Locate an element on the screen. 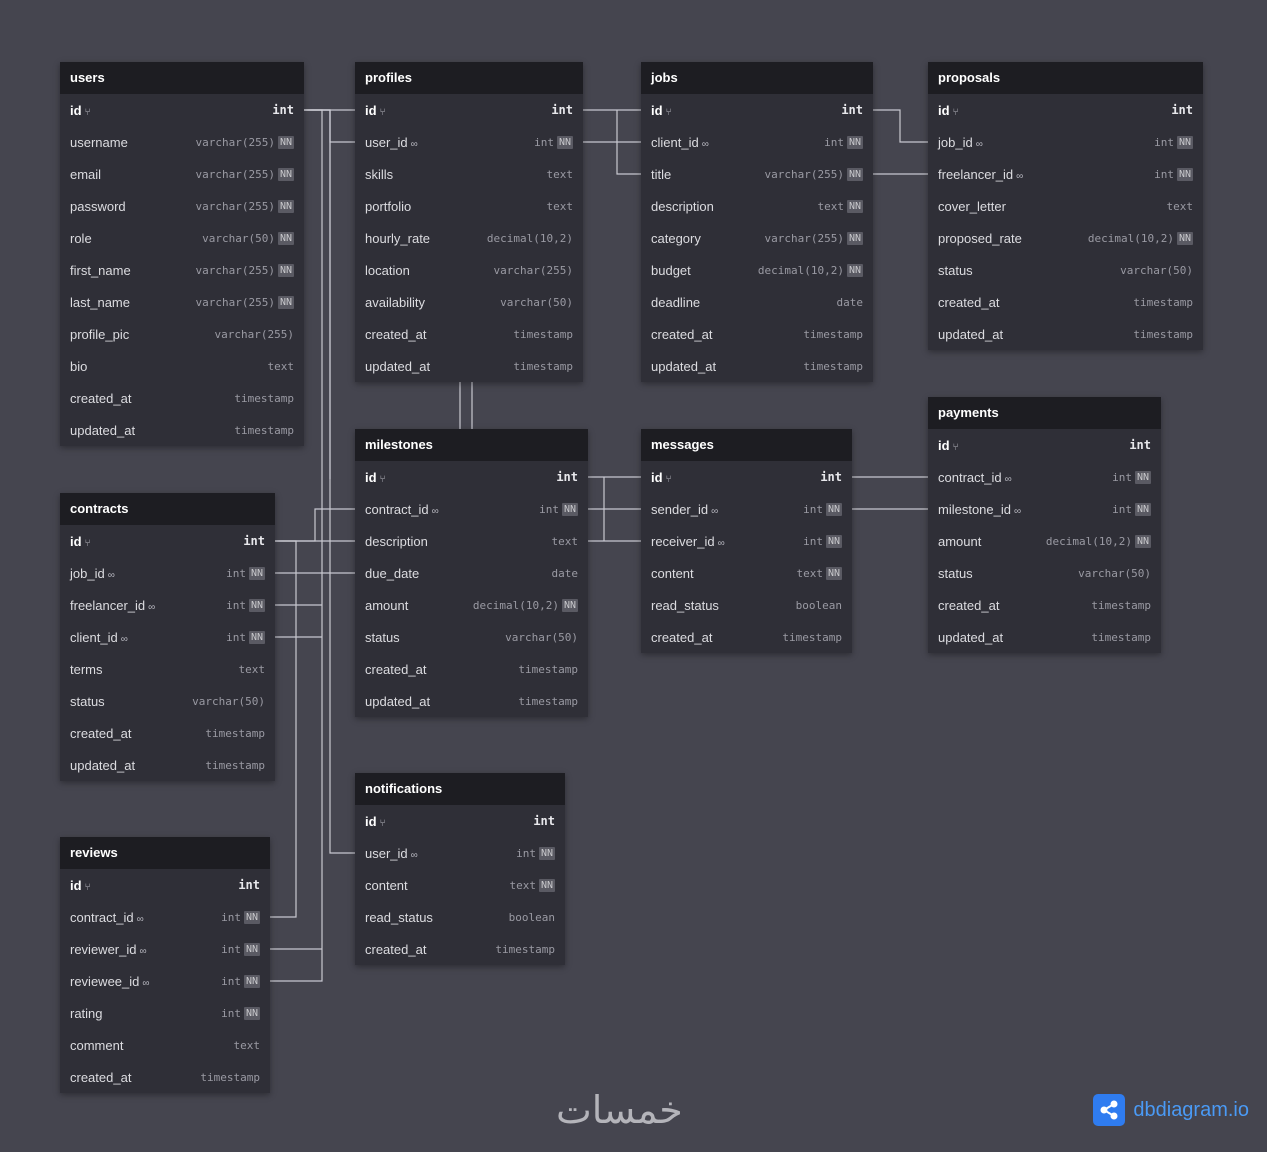  field-row: reviewee_id ∞ int NN is located at coordinates (165, 981).